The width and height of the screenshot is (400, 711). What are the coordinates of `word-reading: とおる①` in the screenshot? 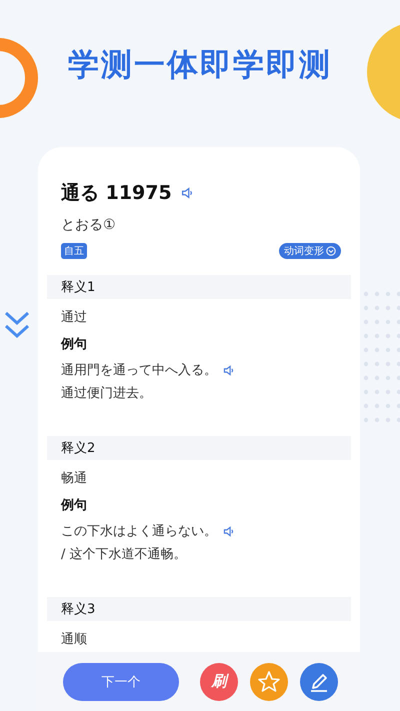 It's located at (88, 225).